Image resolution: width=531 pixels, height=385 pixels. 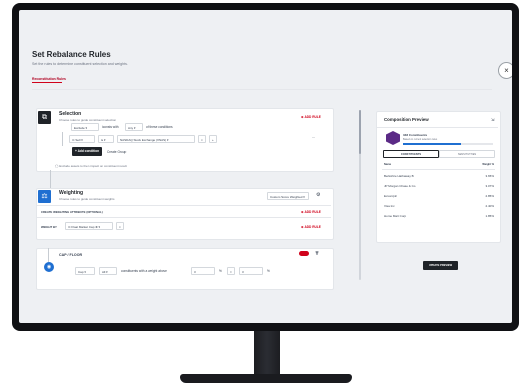 What do you see at coordinates (267, 353) in the screenshot?
I see `monitor-neck` at bounding box center [267, 353].